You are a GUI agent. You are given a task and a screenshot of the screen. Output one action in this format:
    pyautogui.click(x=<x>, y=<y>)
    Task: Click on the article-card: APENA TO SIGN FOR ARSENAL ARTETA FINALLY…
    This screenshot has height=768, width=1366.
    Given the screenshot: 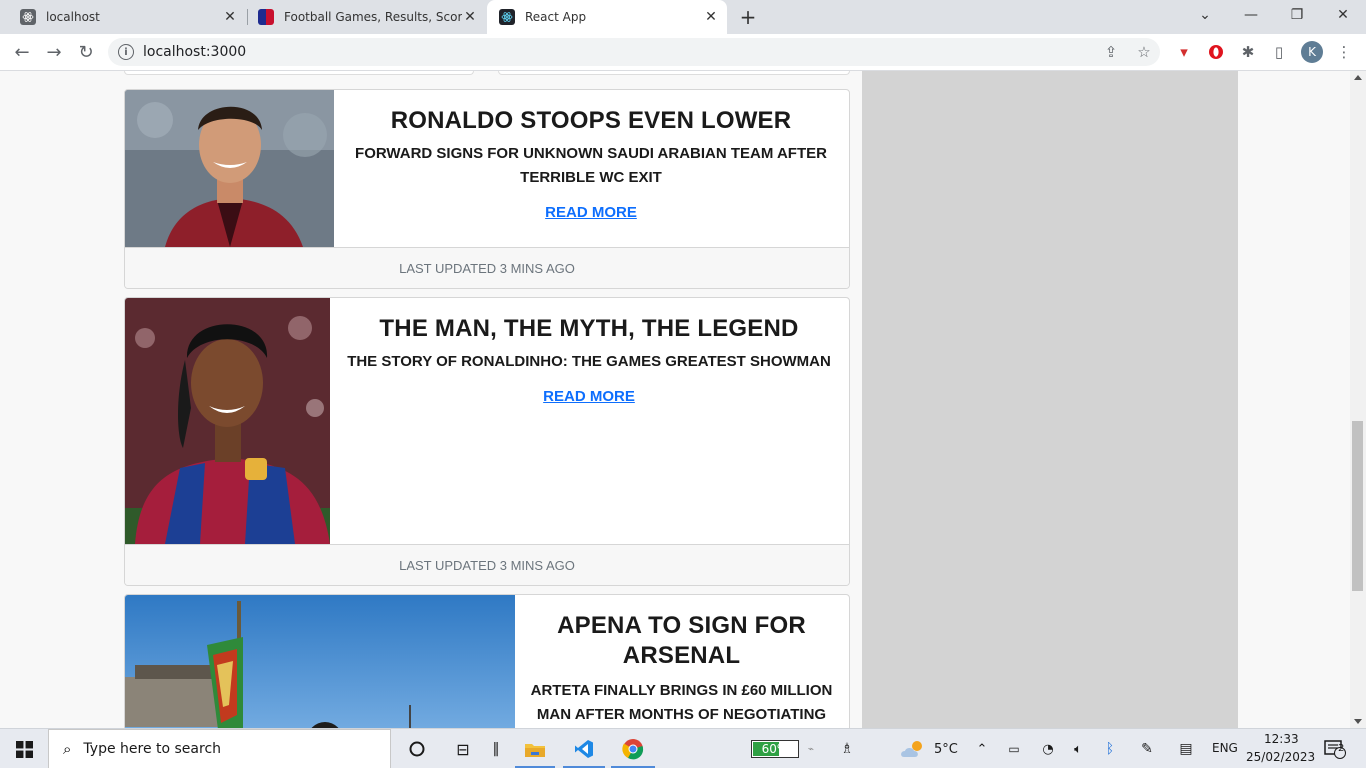 What is the action you would take?
    pyautogui.click(x=487, y=661)
    